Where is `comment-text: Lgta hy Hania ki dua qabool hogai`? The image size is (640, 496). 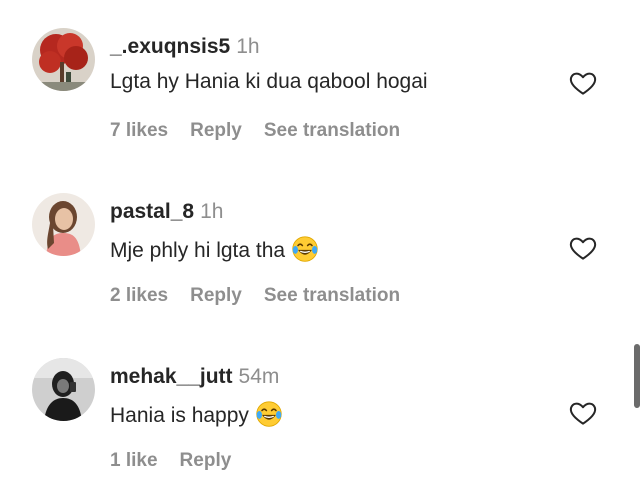 comment-text: Lgta hy Hania ki dua qabool hogai is located at coordinates (269, 82).